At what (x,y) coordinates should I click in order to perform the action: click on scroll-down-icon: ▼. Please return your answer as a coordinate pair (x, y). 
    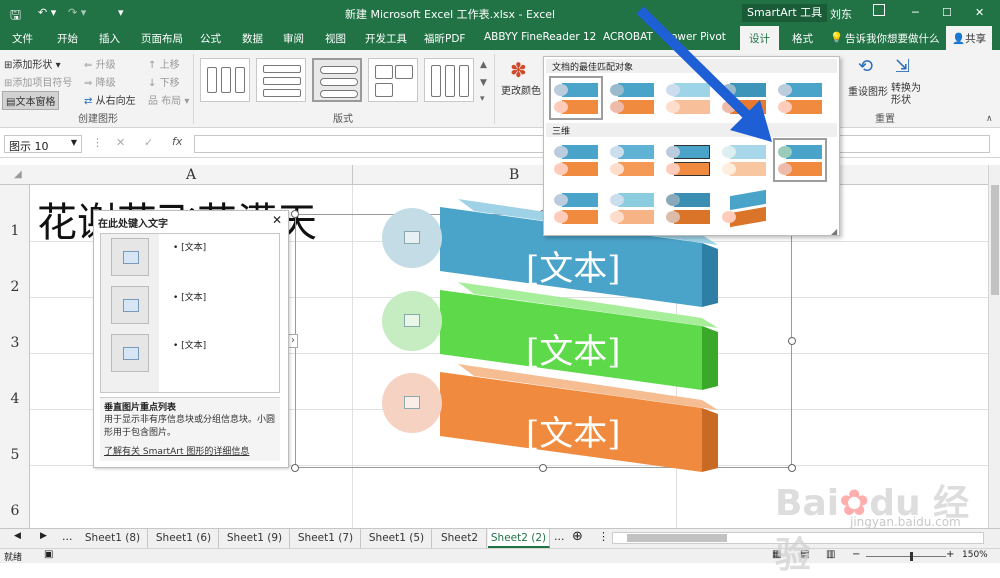
    Looking at the image, I should click on (483, 83).